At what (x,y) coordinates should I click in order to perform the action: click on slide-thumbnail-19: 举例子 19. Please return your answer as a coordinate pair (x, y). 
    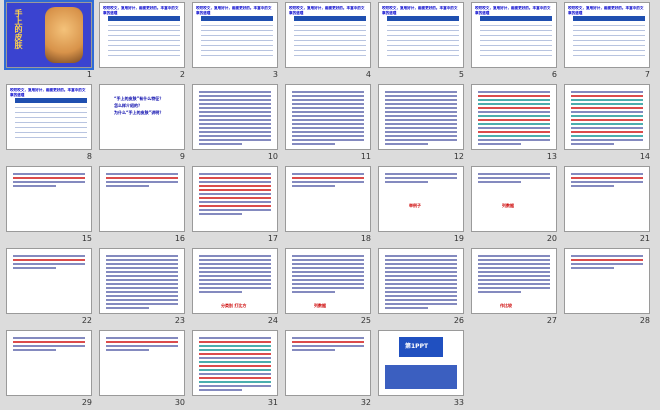
    Looking at the image, I should click on (423, 205).